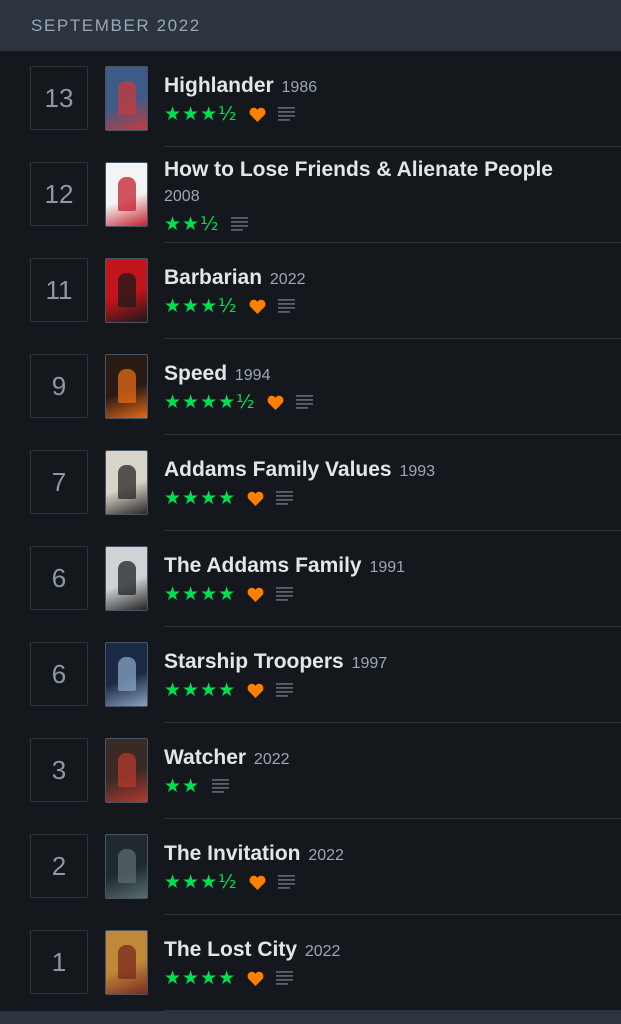  I want to click on diary-entry-row: 11 Barbarian 2022 ★★★½, so click(310, 291).